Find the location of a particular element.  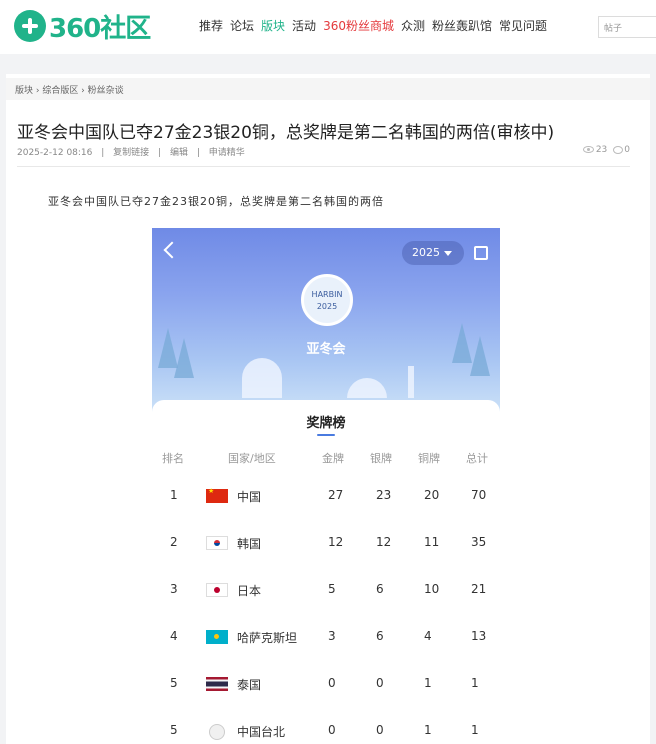

apply-featured-button: 申请精华 is located at coordinates (227, 153).